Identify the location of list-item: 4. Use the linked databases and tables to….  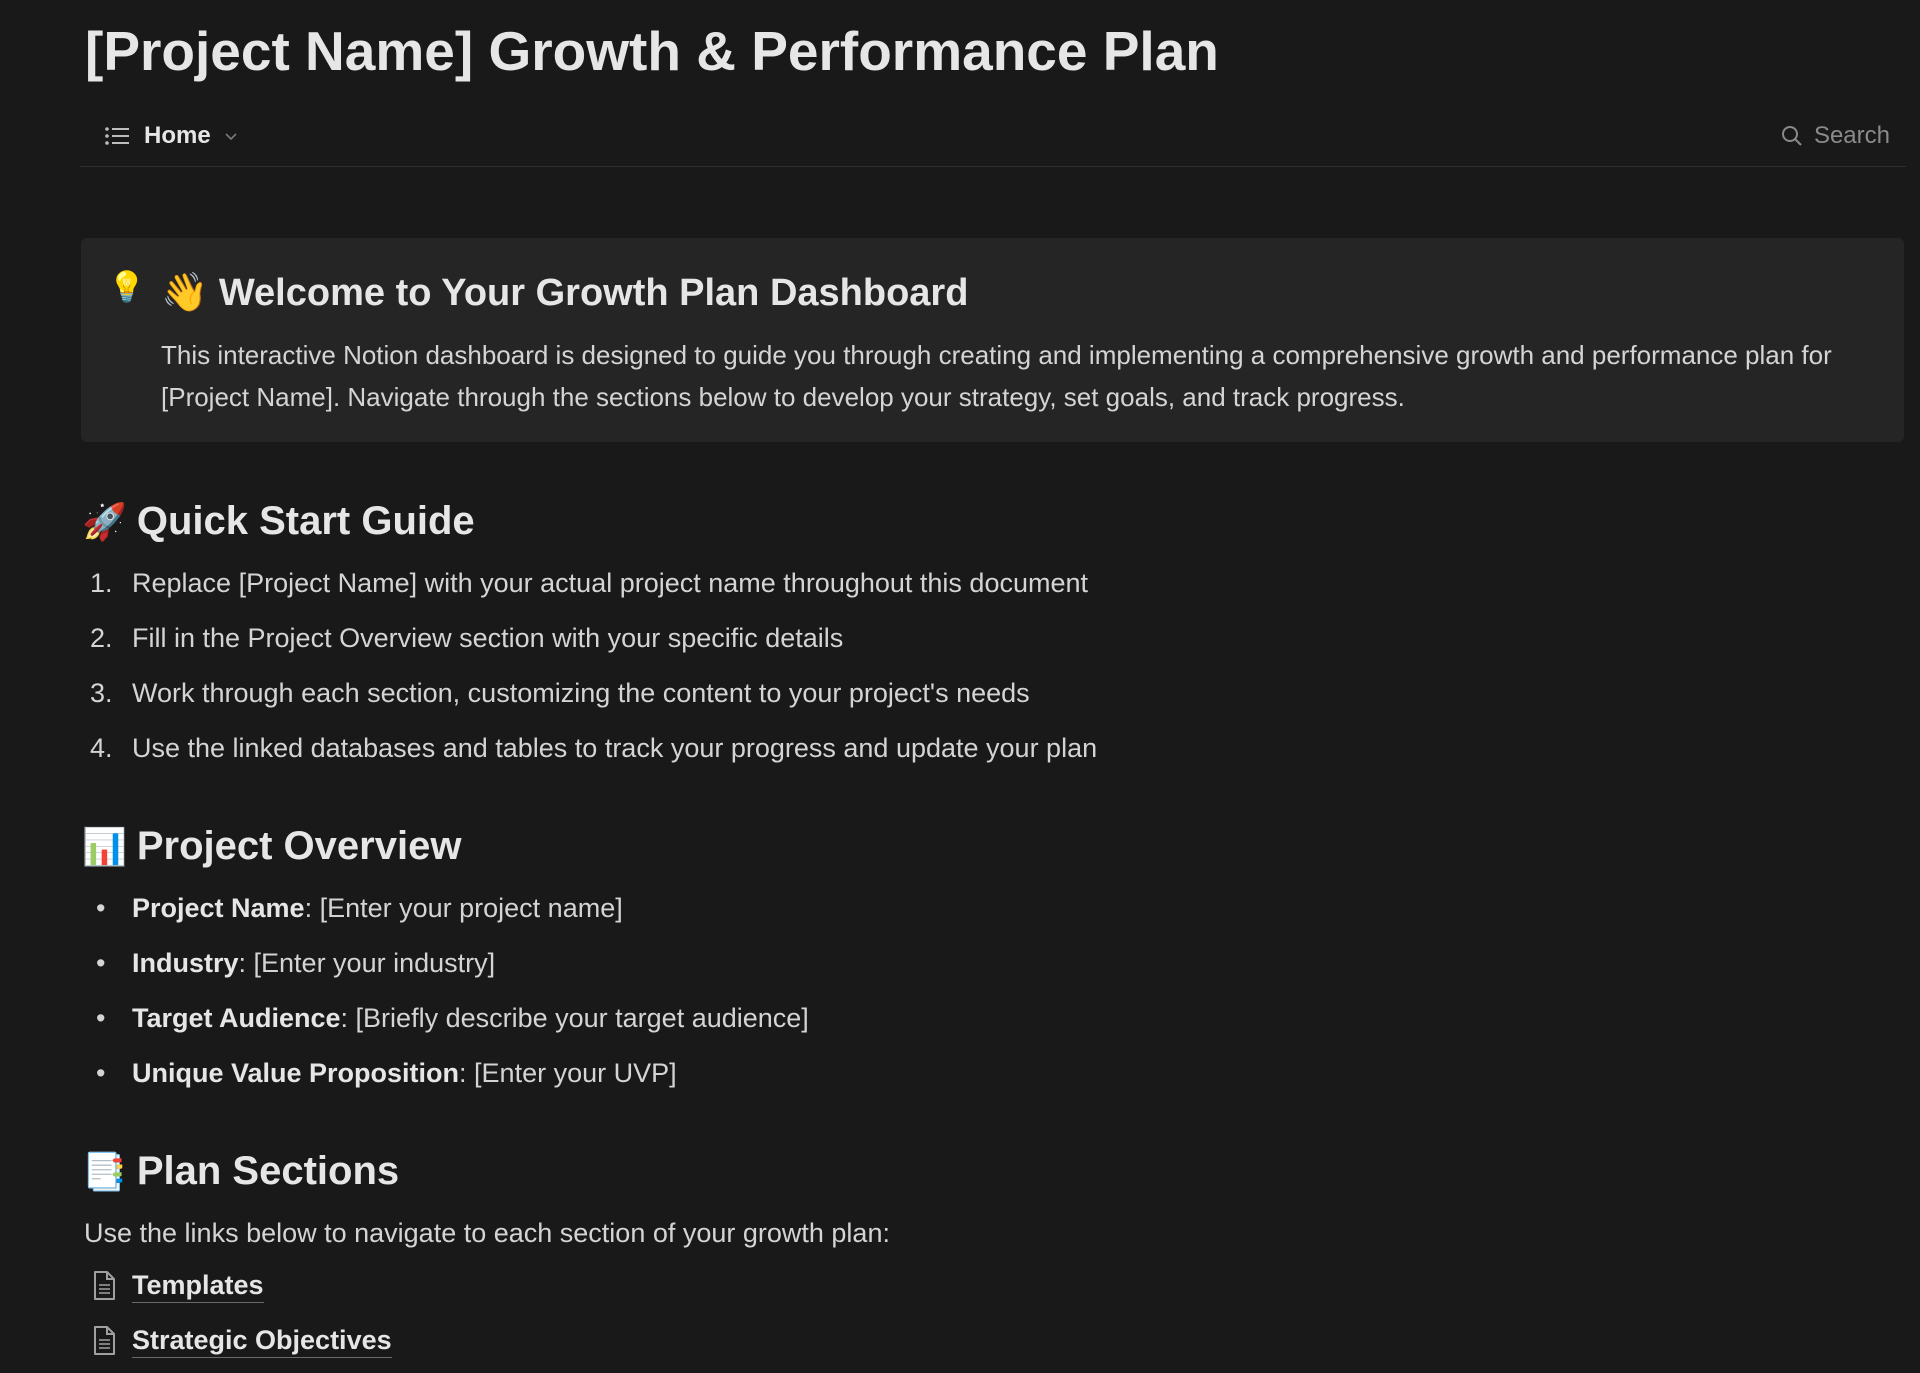
(594, 748).